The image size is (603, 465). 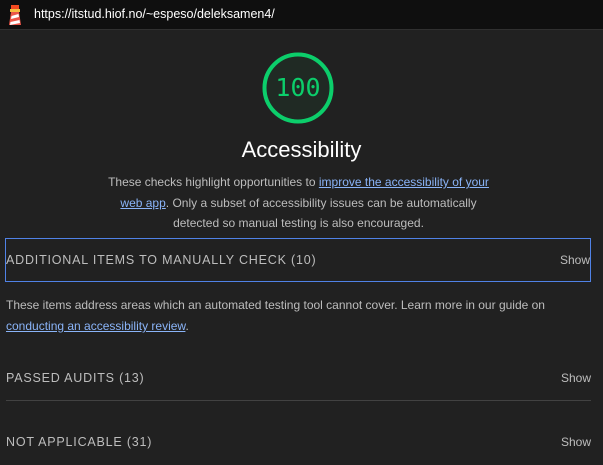 I want to click on accessibility-review-link: conducting an accessibility review, so click(x=95, y=326).